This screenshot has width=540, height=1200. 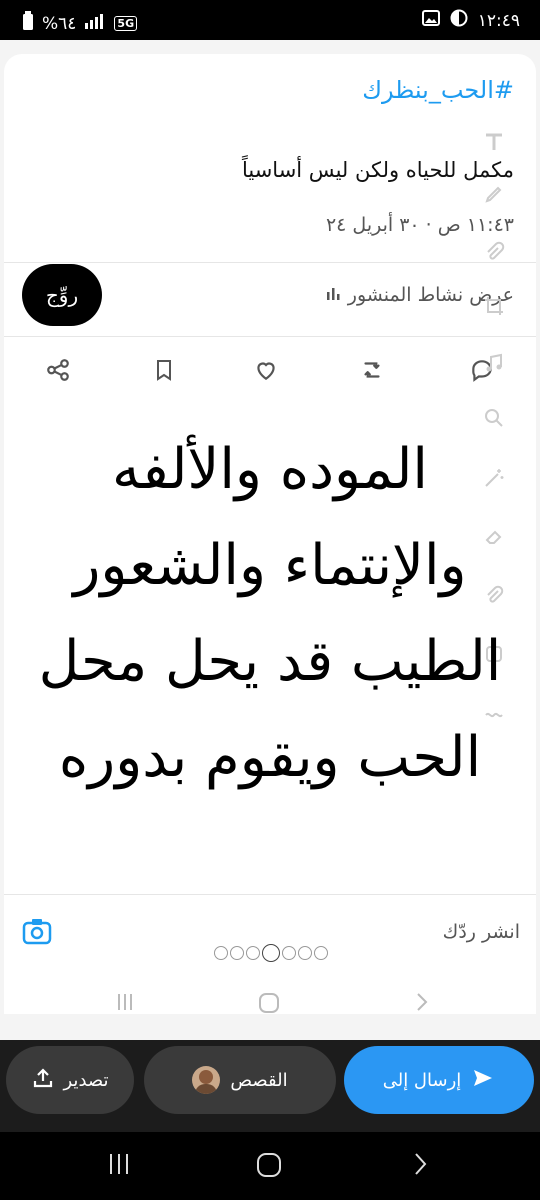 What do you see at coordinates (334, 295) in the screenshot?
I see `bar-chart-icon` at bounding box center [334, 295].